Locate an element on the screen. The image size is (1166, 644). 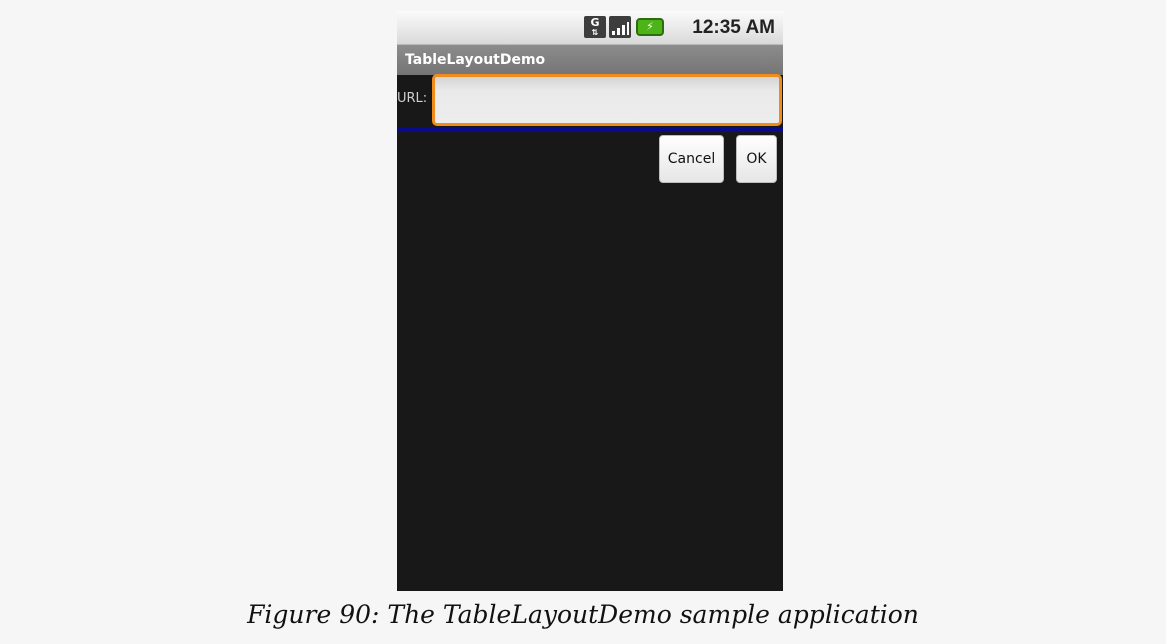
ok-button: OK is located at coordinates (756, 159).